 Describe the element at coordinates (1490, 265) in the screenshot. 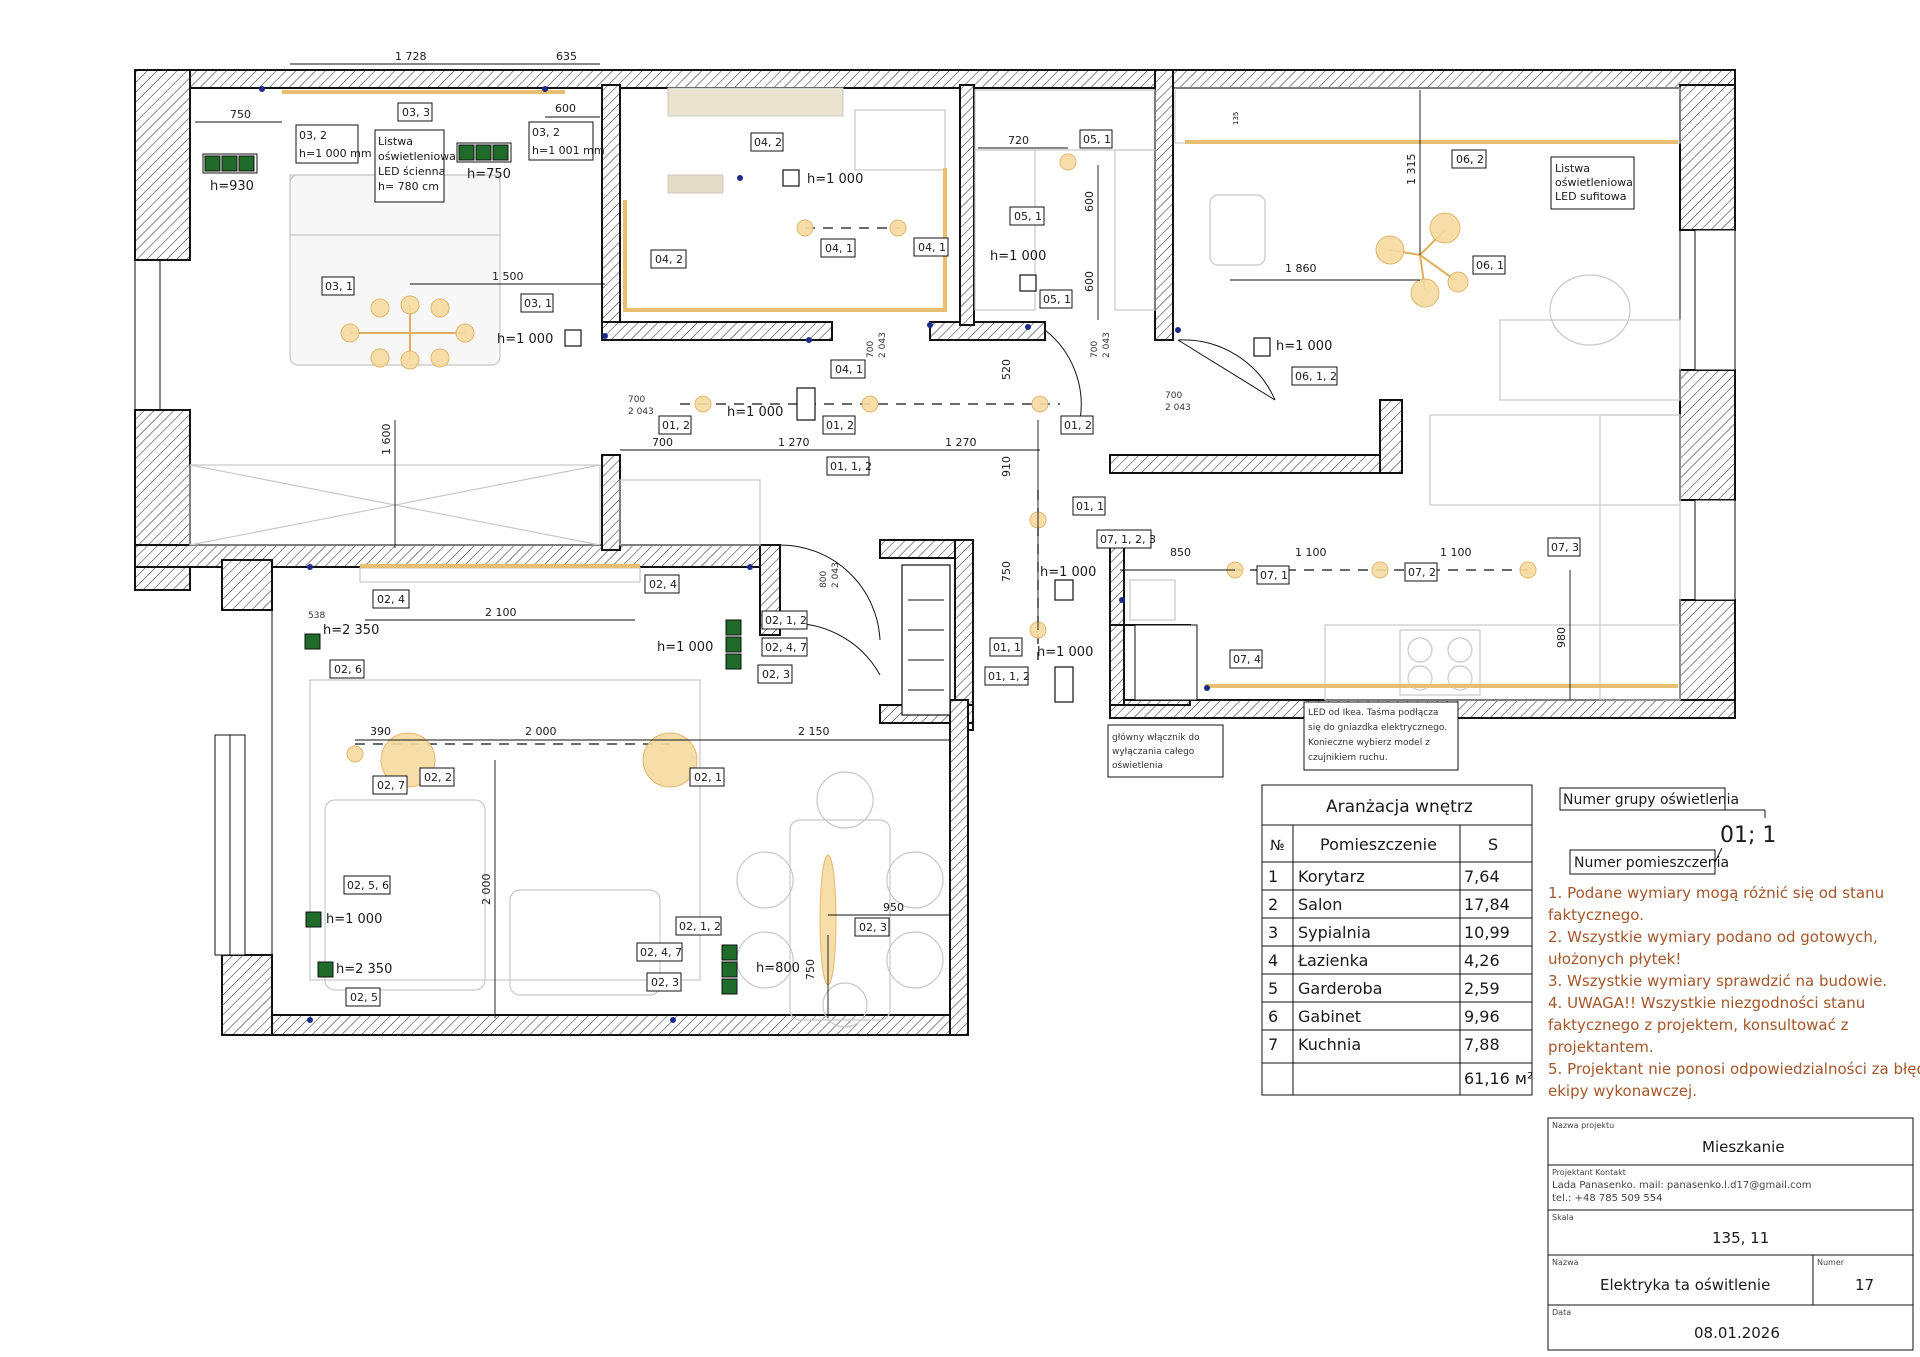

I see `tag-06-1: 06, 1` at that location.